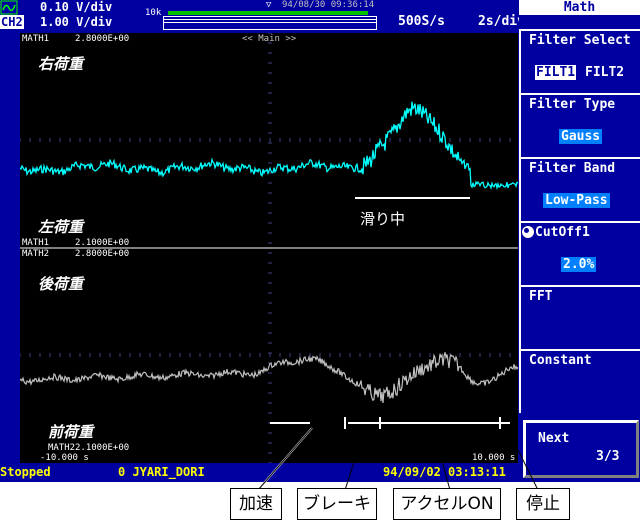  I want to click on time-left: -10.000 s, so click(64, 458).